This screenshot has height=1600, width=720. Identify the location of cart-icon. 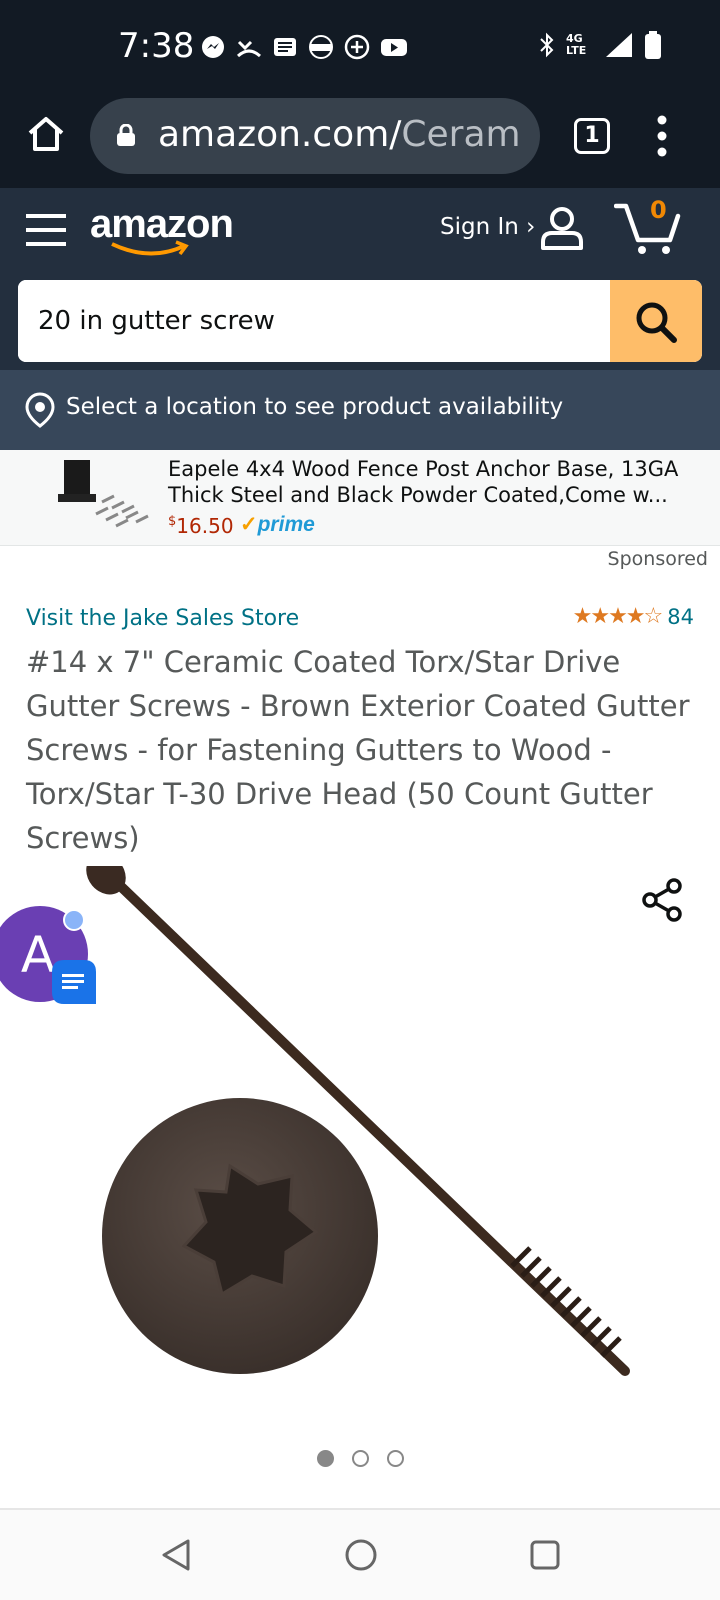
(649, 227).